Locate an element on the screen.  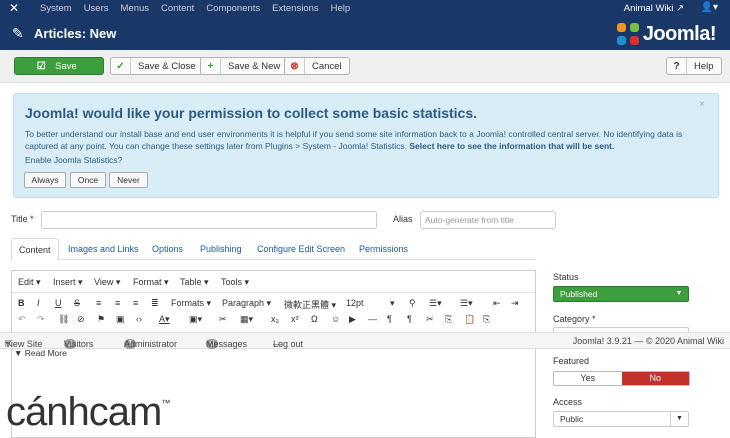
once-button: Once is located at coordinates (88, 180).